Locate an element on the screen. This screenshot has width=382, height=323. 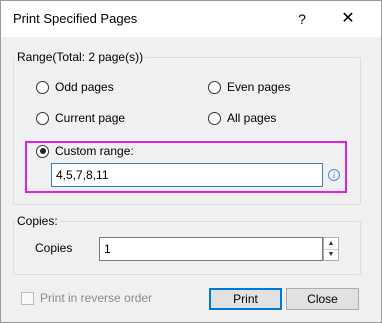
all-pages-radio: All pages is located at coordinates (242, 118).